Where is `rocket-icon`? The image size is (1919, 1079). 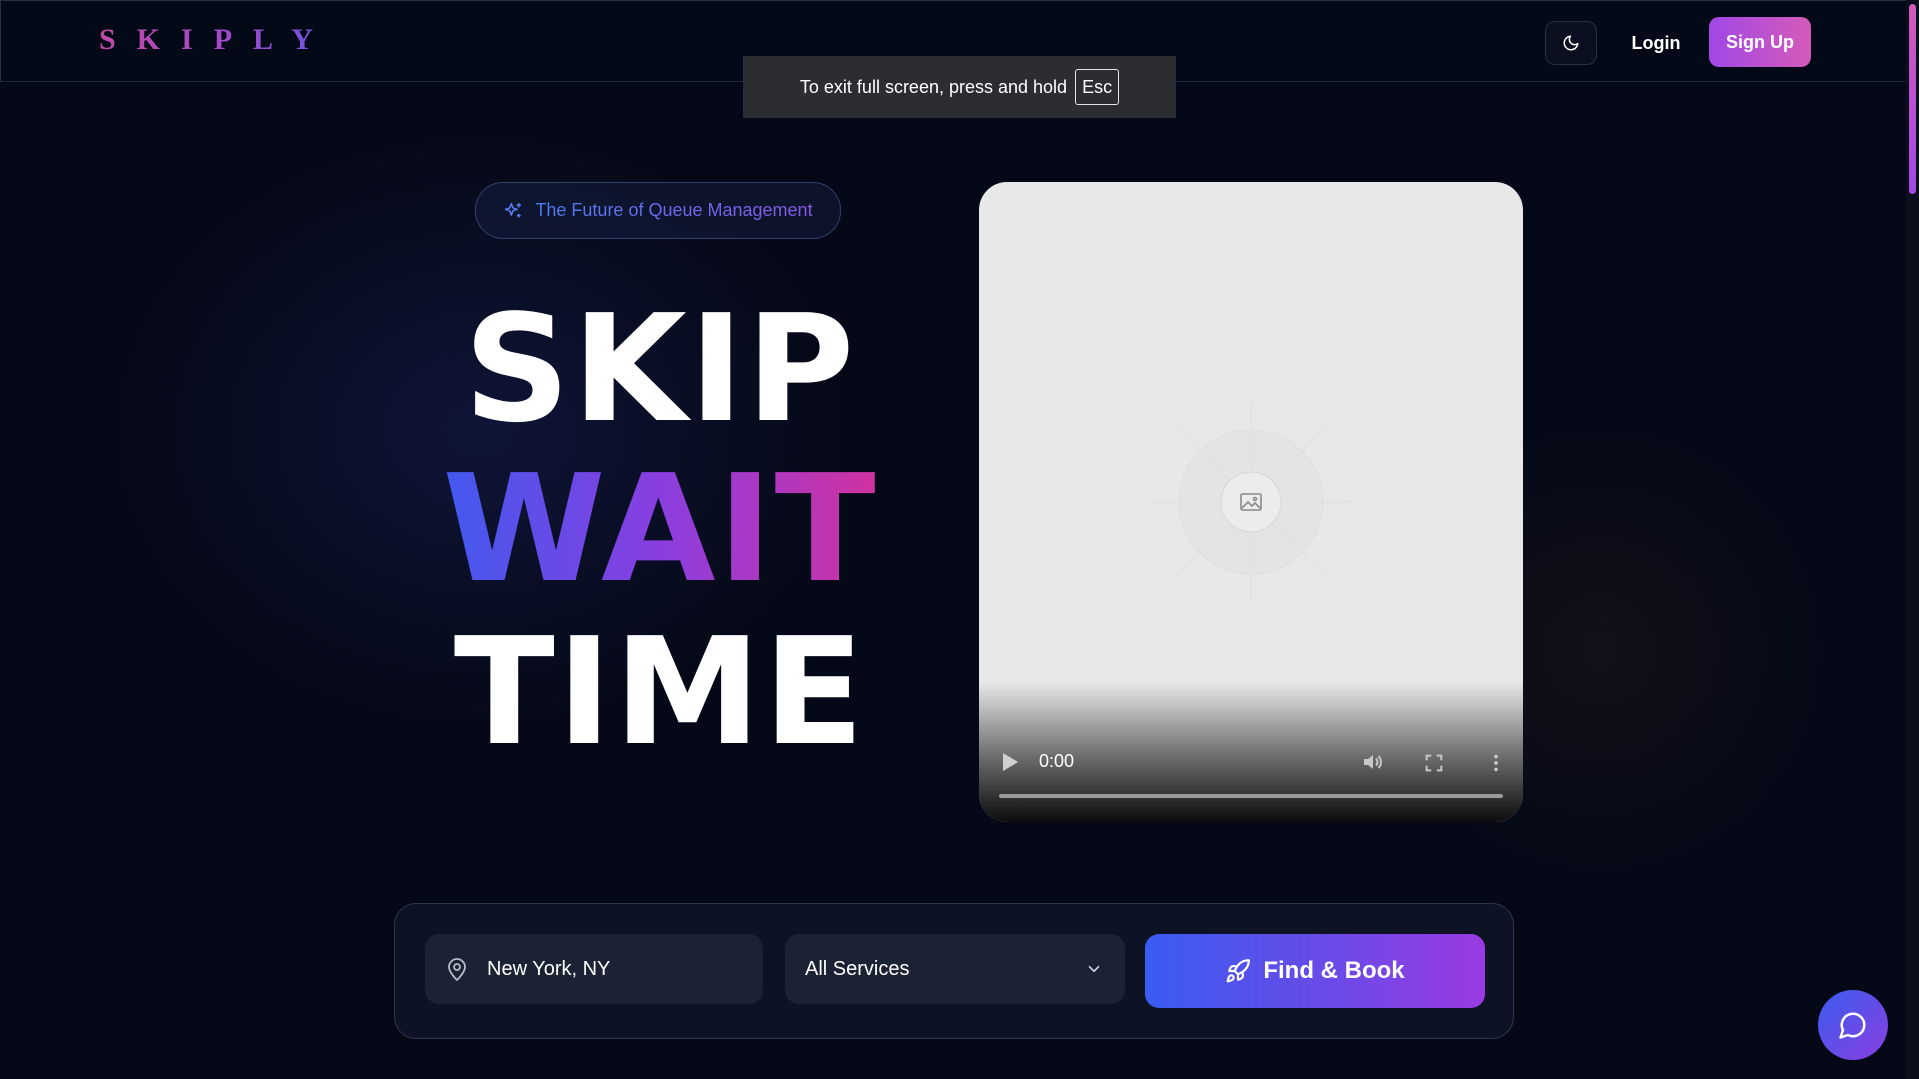 rocket-icon is located at coordinates (1238, 971).